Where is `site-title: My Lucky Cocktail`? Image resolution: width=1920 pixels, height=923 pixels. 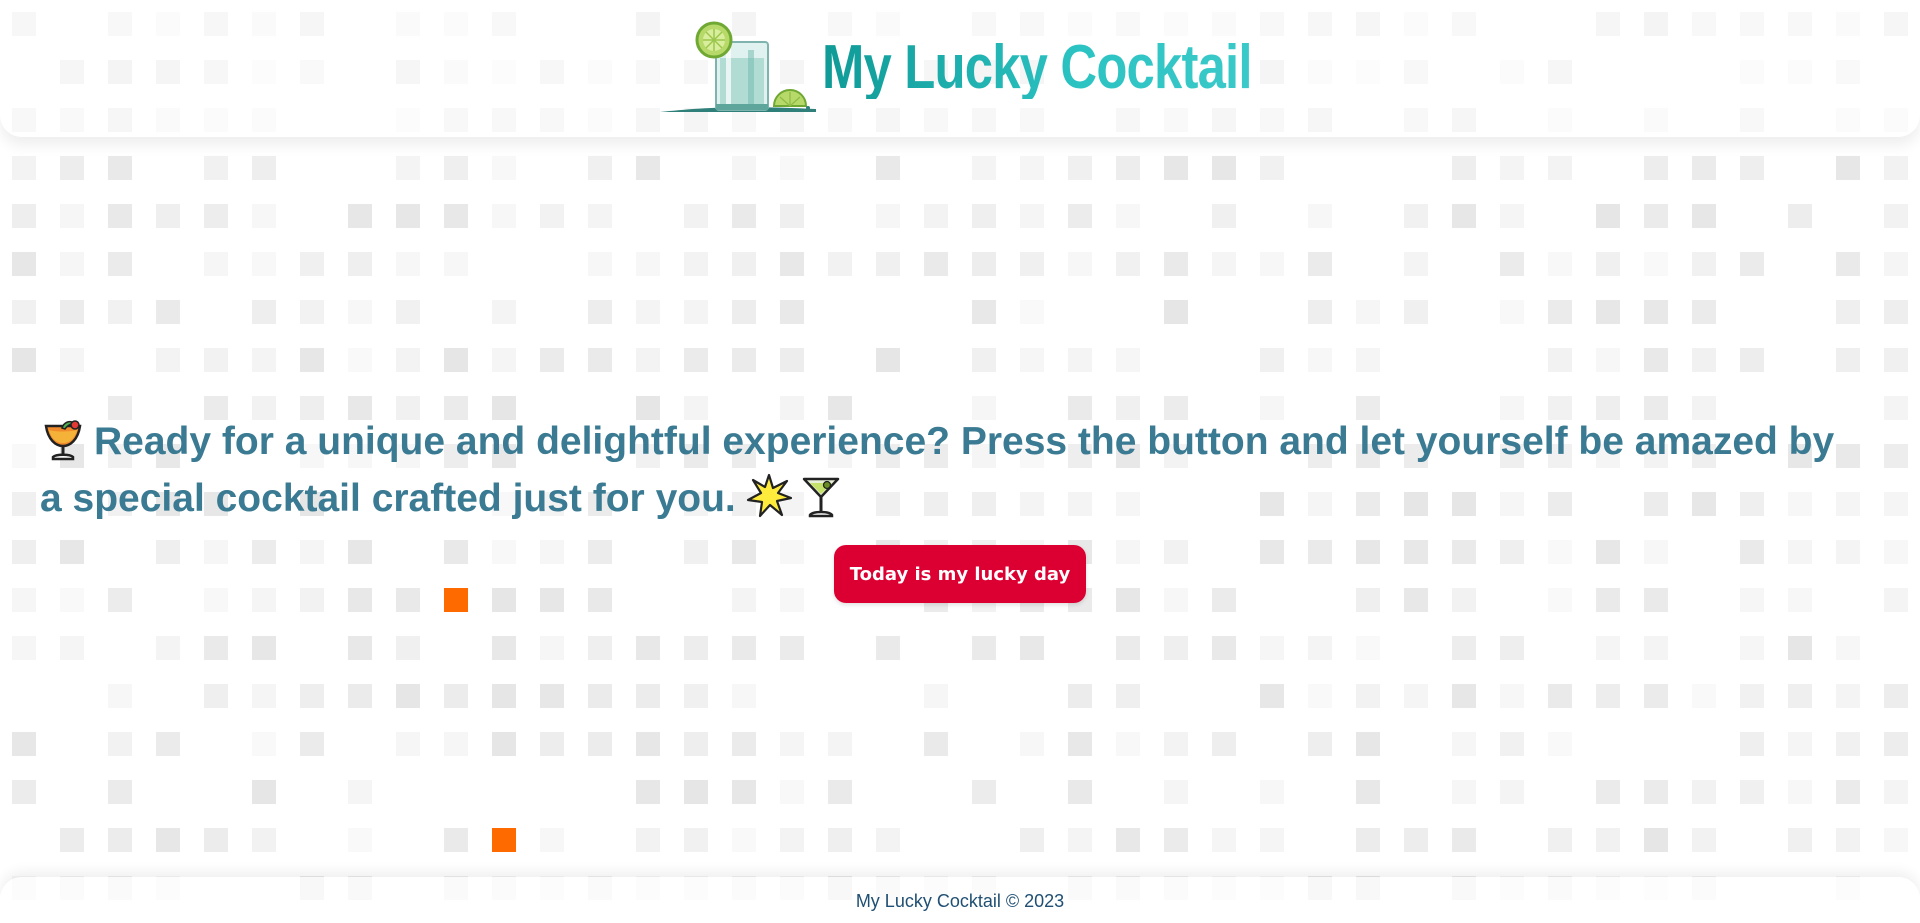
site-title: My Lucky Cocktail is located at coordinates (1037, 67).